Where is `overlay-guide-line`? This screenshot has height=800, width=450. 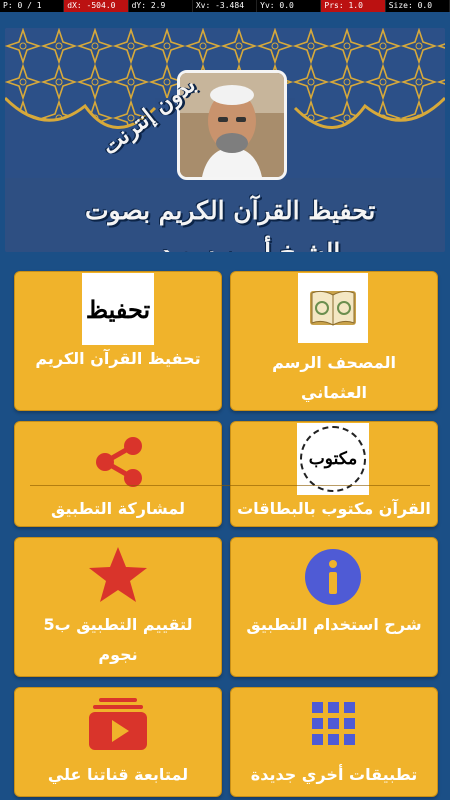 overlay-guide-line is located at coordinates (230, 485).